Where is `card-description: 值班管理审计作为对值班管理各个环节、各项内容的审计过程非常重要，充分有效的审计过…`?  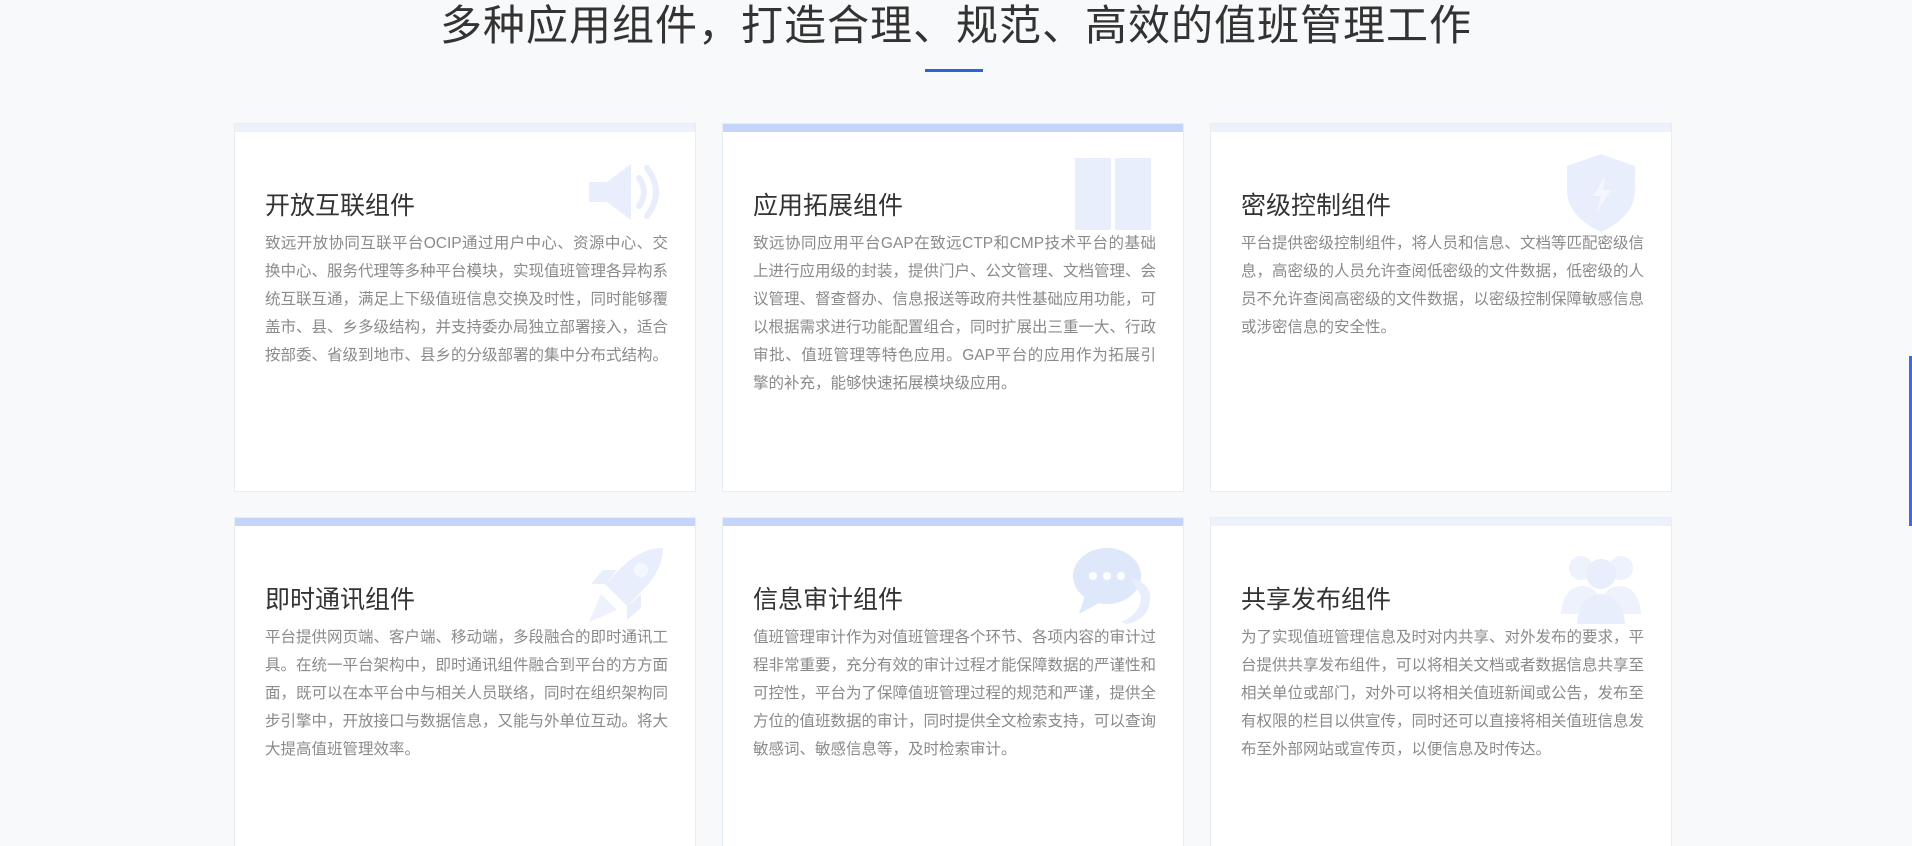 card-description: 值班管理审计作为对值班管理各个环节、各项内容的审计过程非常重要，充分有效的审计过… is located at coordinates (955, 693).